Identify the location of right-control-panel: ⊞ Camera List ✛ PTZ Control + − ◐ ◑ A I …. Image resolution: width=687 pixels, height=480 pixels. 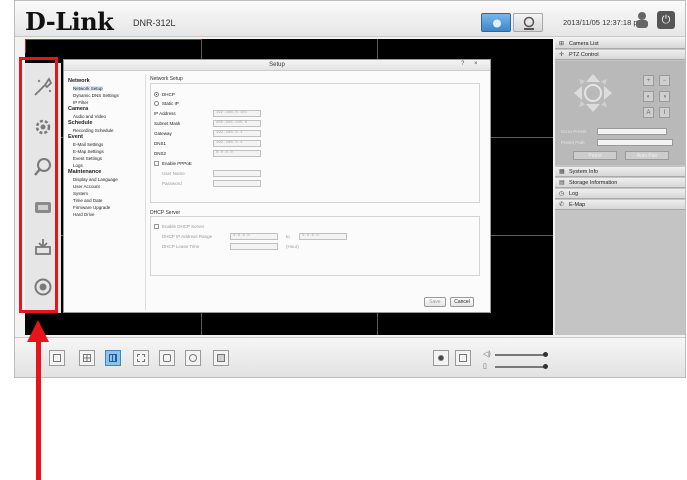
(620, 187).